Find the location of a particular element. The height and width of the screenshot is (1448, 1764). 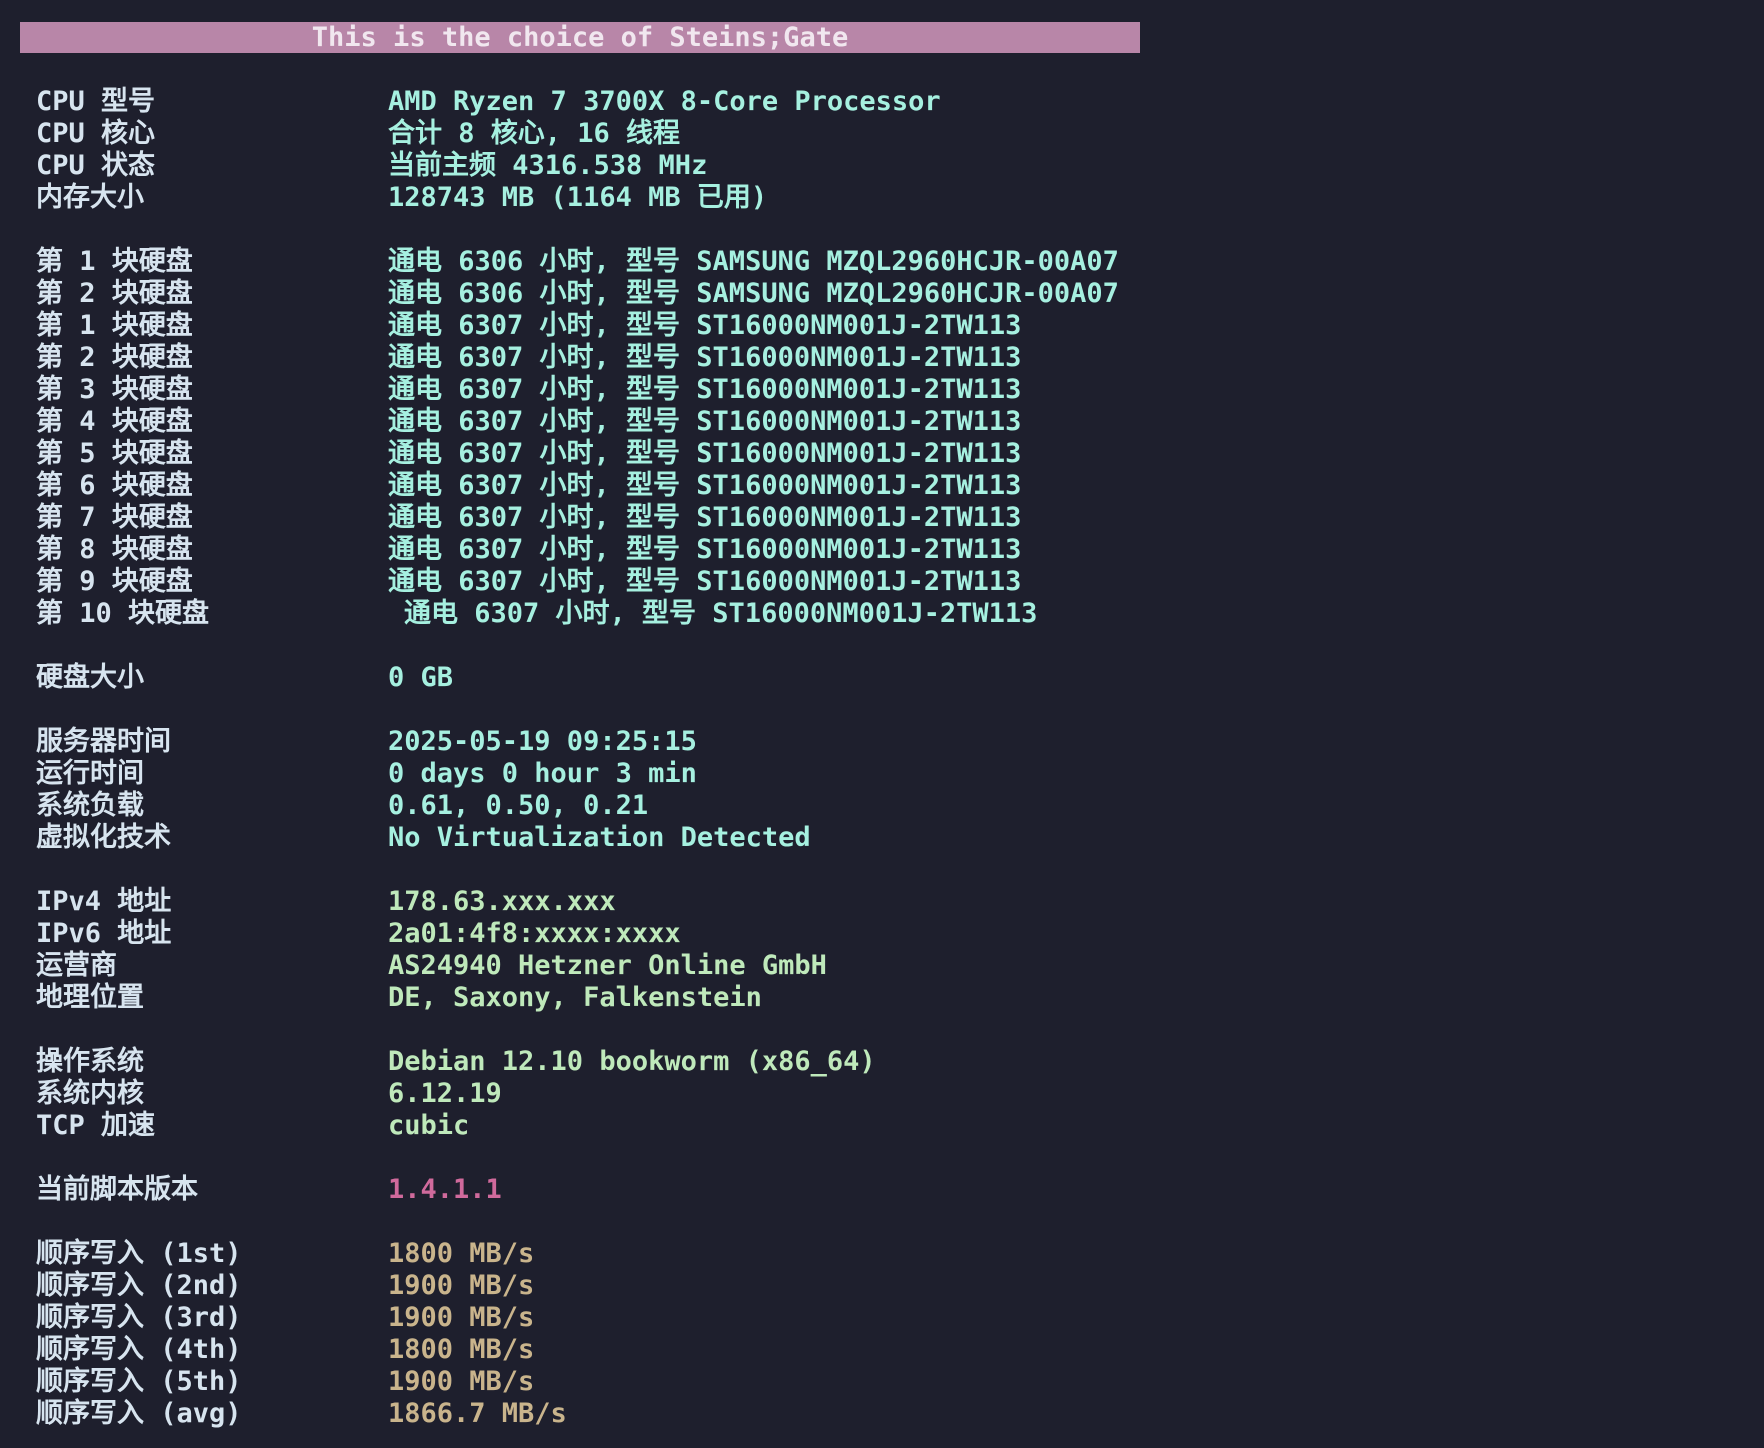

row-label: 系统负载 is located at coordinates (90, 805).